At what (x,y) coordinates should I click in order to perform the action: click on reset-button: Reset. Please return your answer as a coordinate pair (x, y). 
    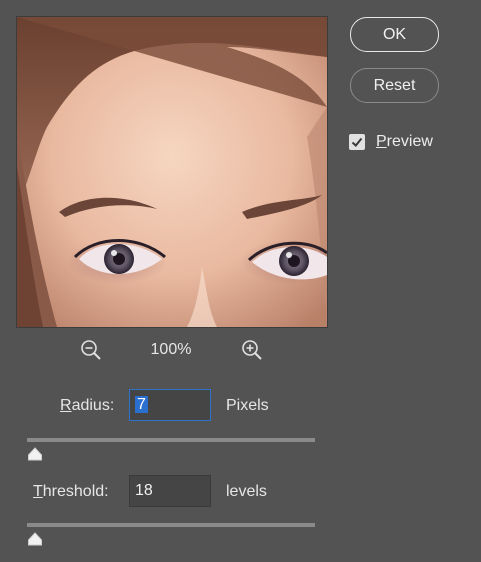
    Looking at the image, I should click on (394, 85).